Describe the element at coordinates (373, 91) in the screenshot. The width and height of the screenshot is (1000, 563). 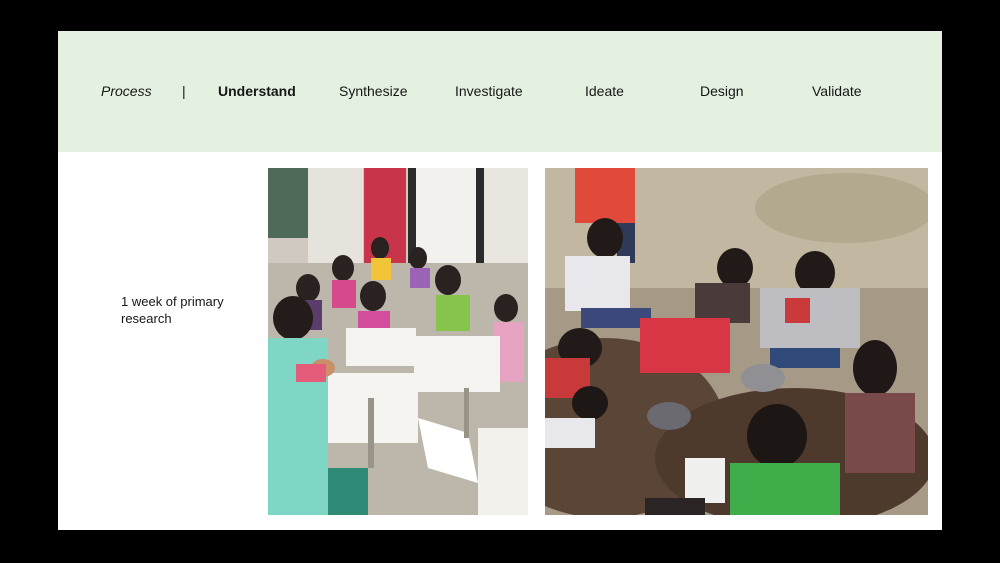
I see `nav-step-synthesize: Synthesize` at that location.